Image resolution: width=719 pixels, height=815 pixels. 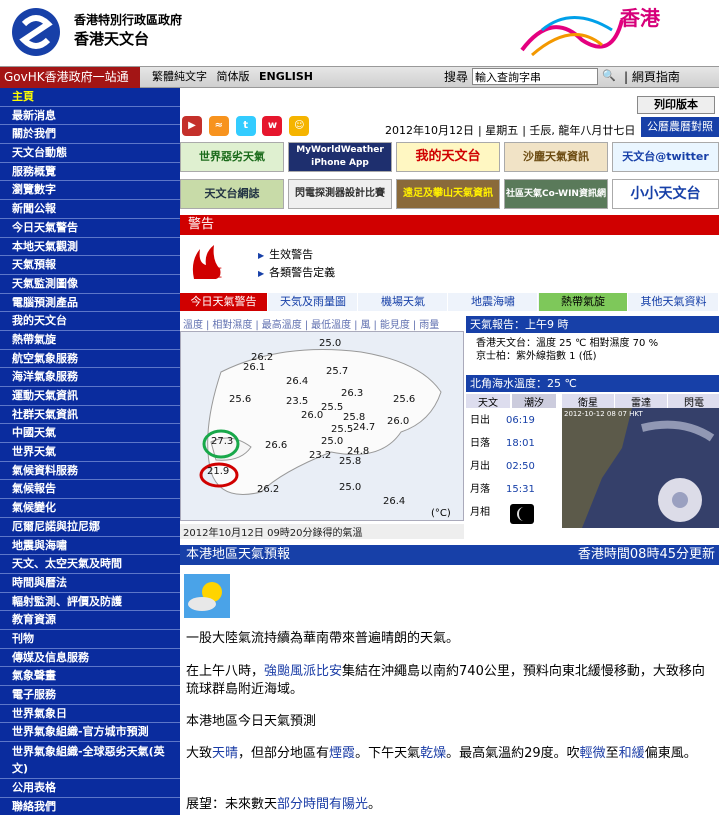 What do you see at coordinates (218, 126) in the screenshot?
I see `rss-icon: ≈` at bounding box center [218, 126].